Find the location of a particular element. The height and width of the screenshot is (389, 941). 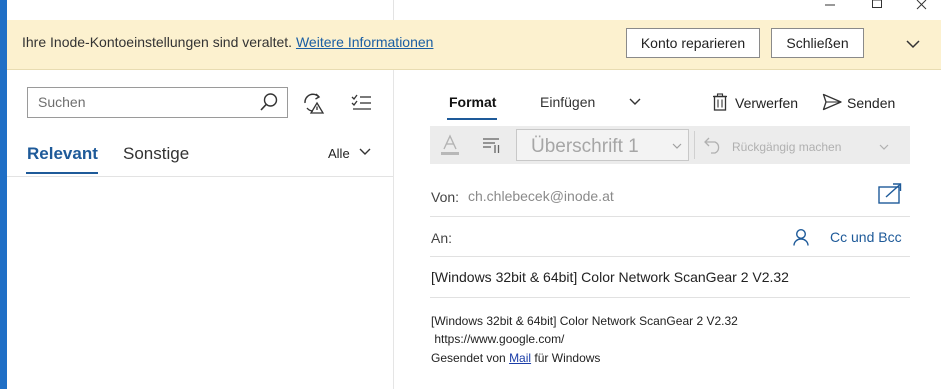

search-placeholder: Suchen is located at coordinates (62, 102).